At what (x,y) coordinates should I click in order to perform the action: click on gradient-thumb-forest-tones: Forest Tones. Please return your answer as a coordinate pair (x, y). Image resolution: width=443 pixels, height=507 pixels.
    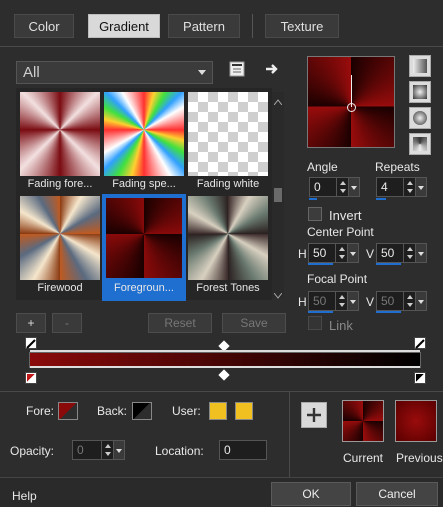
    Looking at the image, I should click on (228, 247).